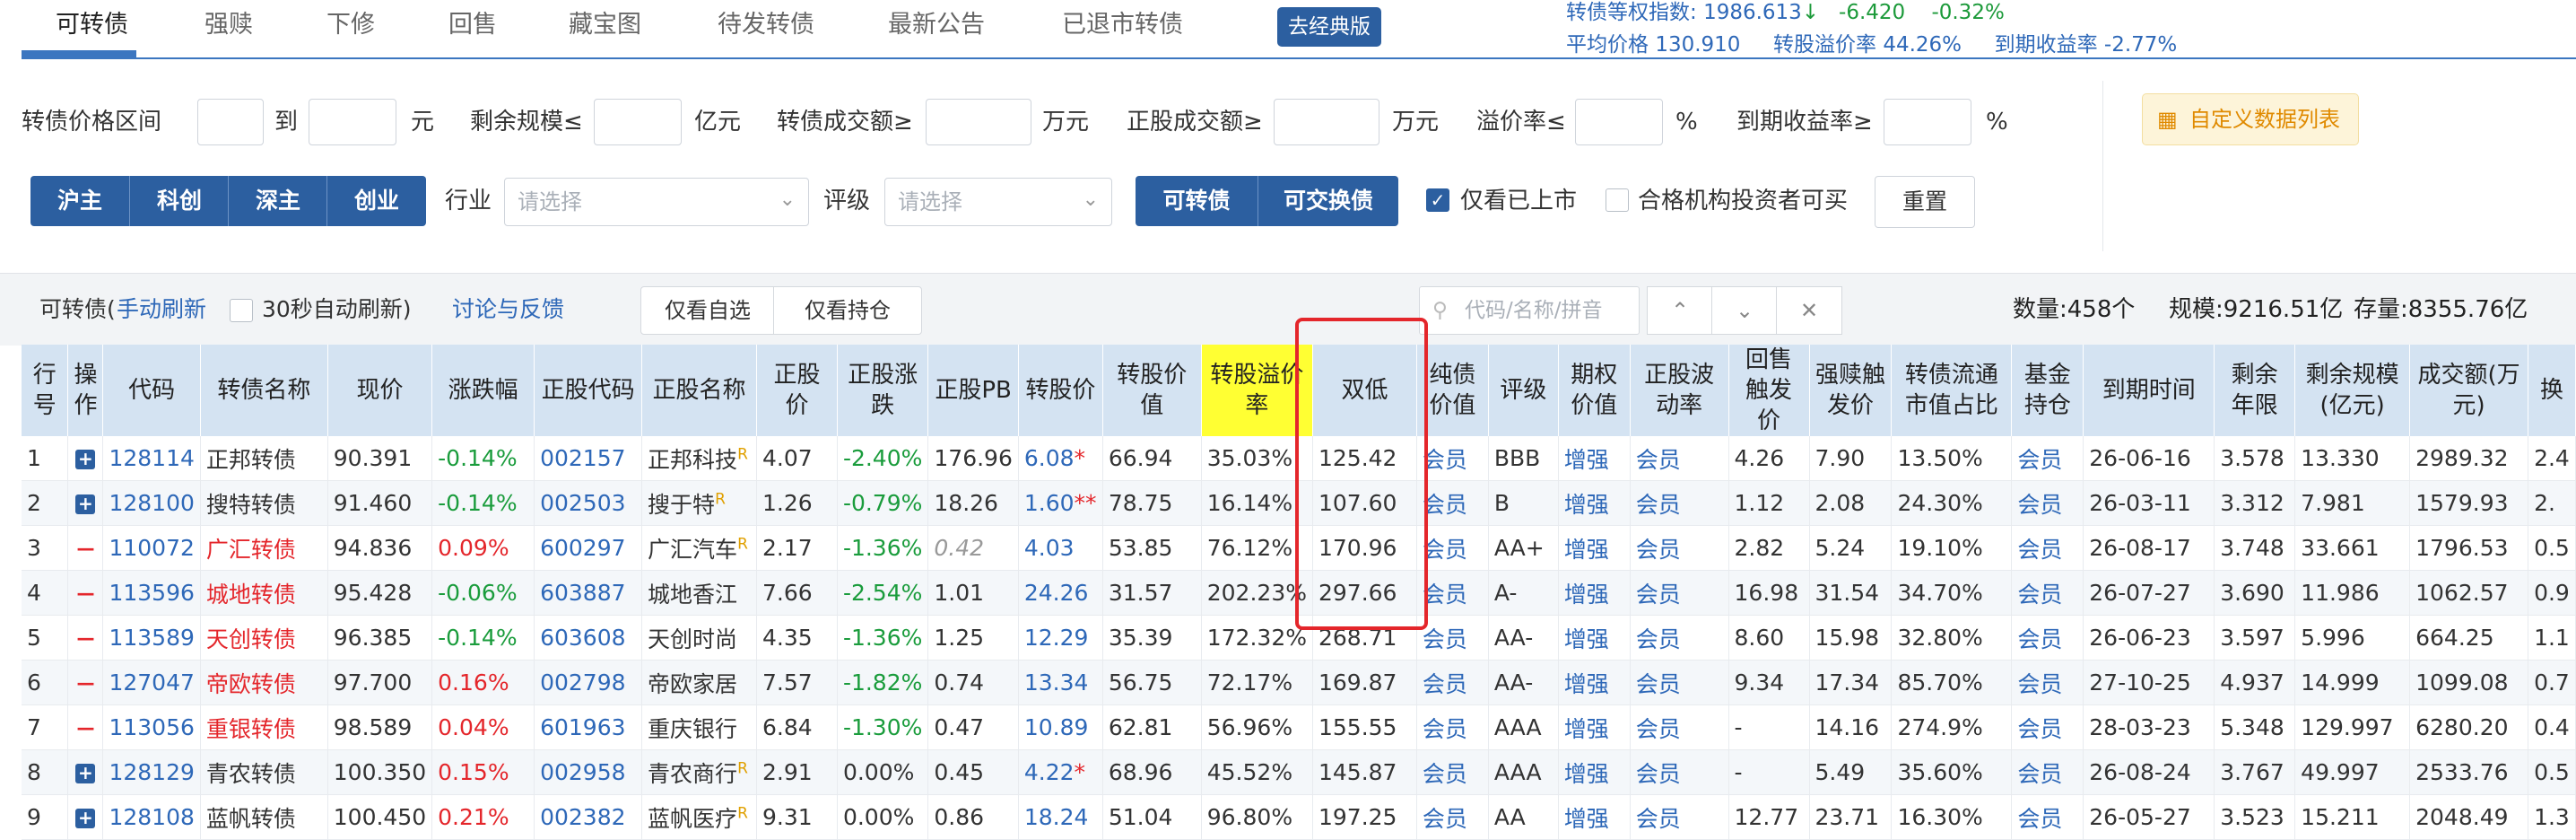 This screenshot has height=840, width=2576. Describe the element at coordinates (1364, 390) in the screenshot. I see `header-col-dual-low: 双低` at that location.